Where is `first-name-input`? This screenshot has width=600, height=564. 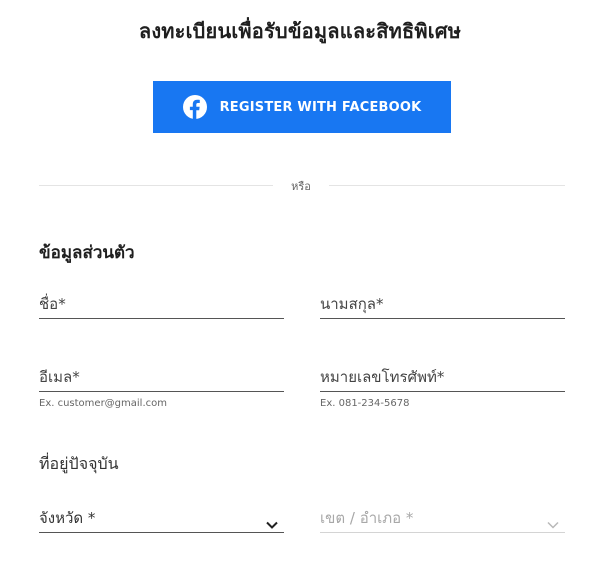
first-name-input is located at coordinates (161, 304).